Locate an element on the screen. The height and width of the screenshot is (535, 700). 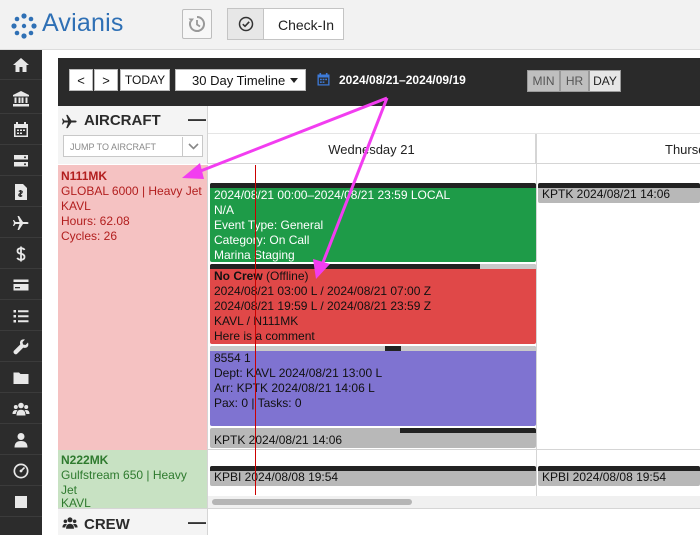
next-button: > is located at coordinates (106, 80).